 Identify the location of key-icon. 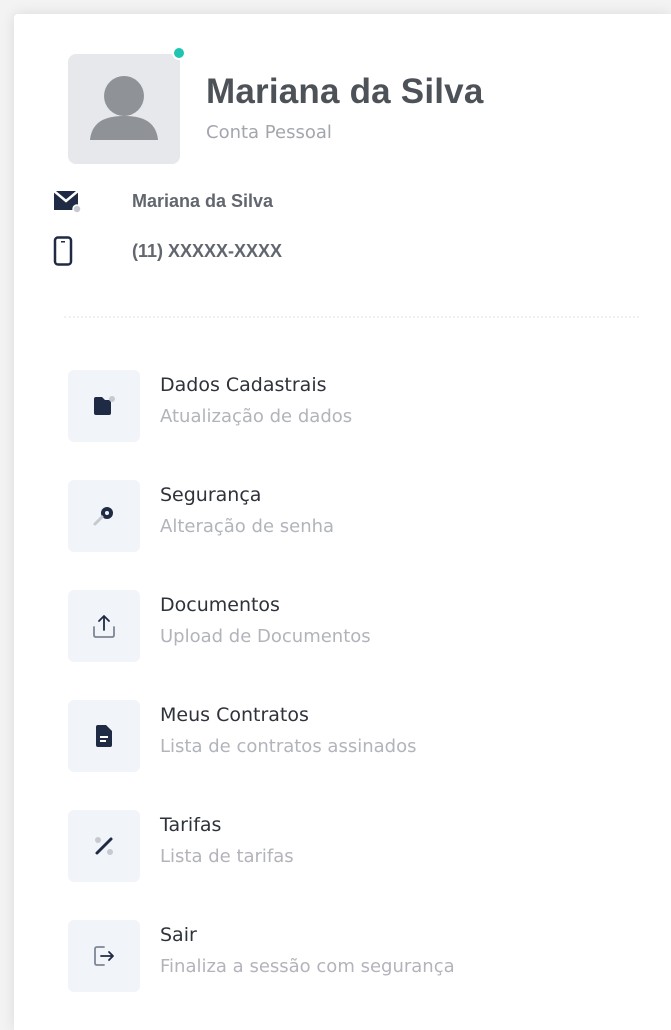
(103, 516).